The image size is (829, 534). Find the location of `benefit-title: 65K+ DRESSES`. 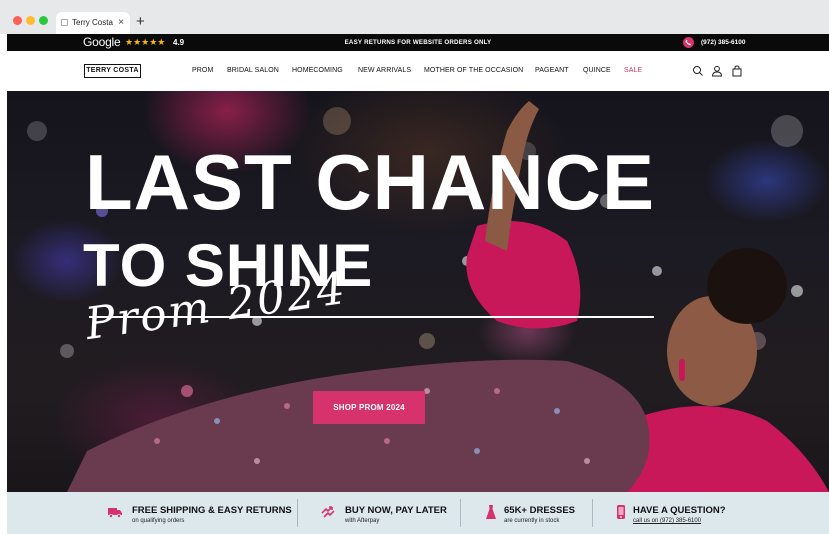

benefit-title: 65K+ DRESSES is located at coordinates (540, 510).